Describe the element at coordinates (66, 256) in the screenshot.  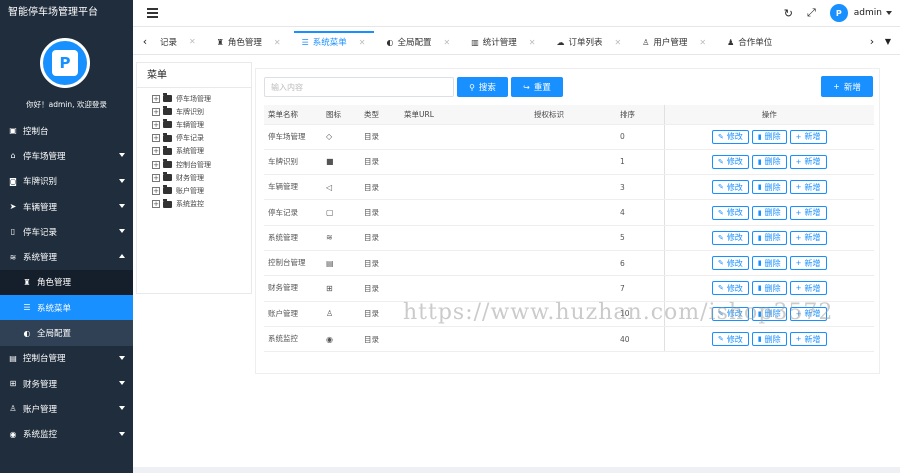
I see `sidebar-item-5: ≋ 系统管理` at that location.